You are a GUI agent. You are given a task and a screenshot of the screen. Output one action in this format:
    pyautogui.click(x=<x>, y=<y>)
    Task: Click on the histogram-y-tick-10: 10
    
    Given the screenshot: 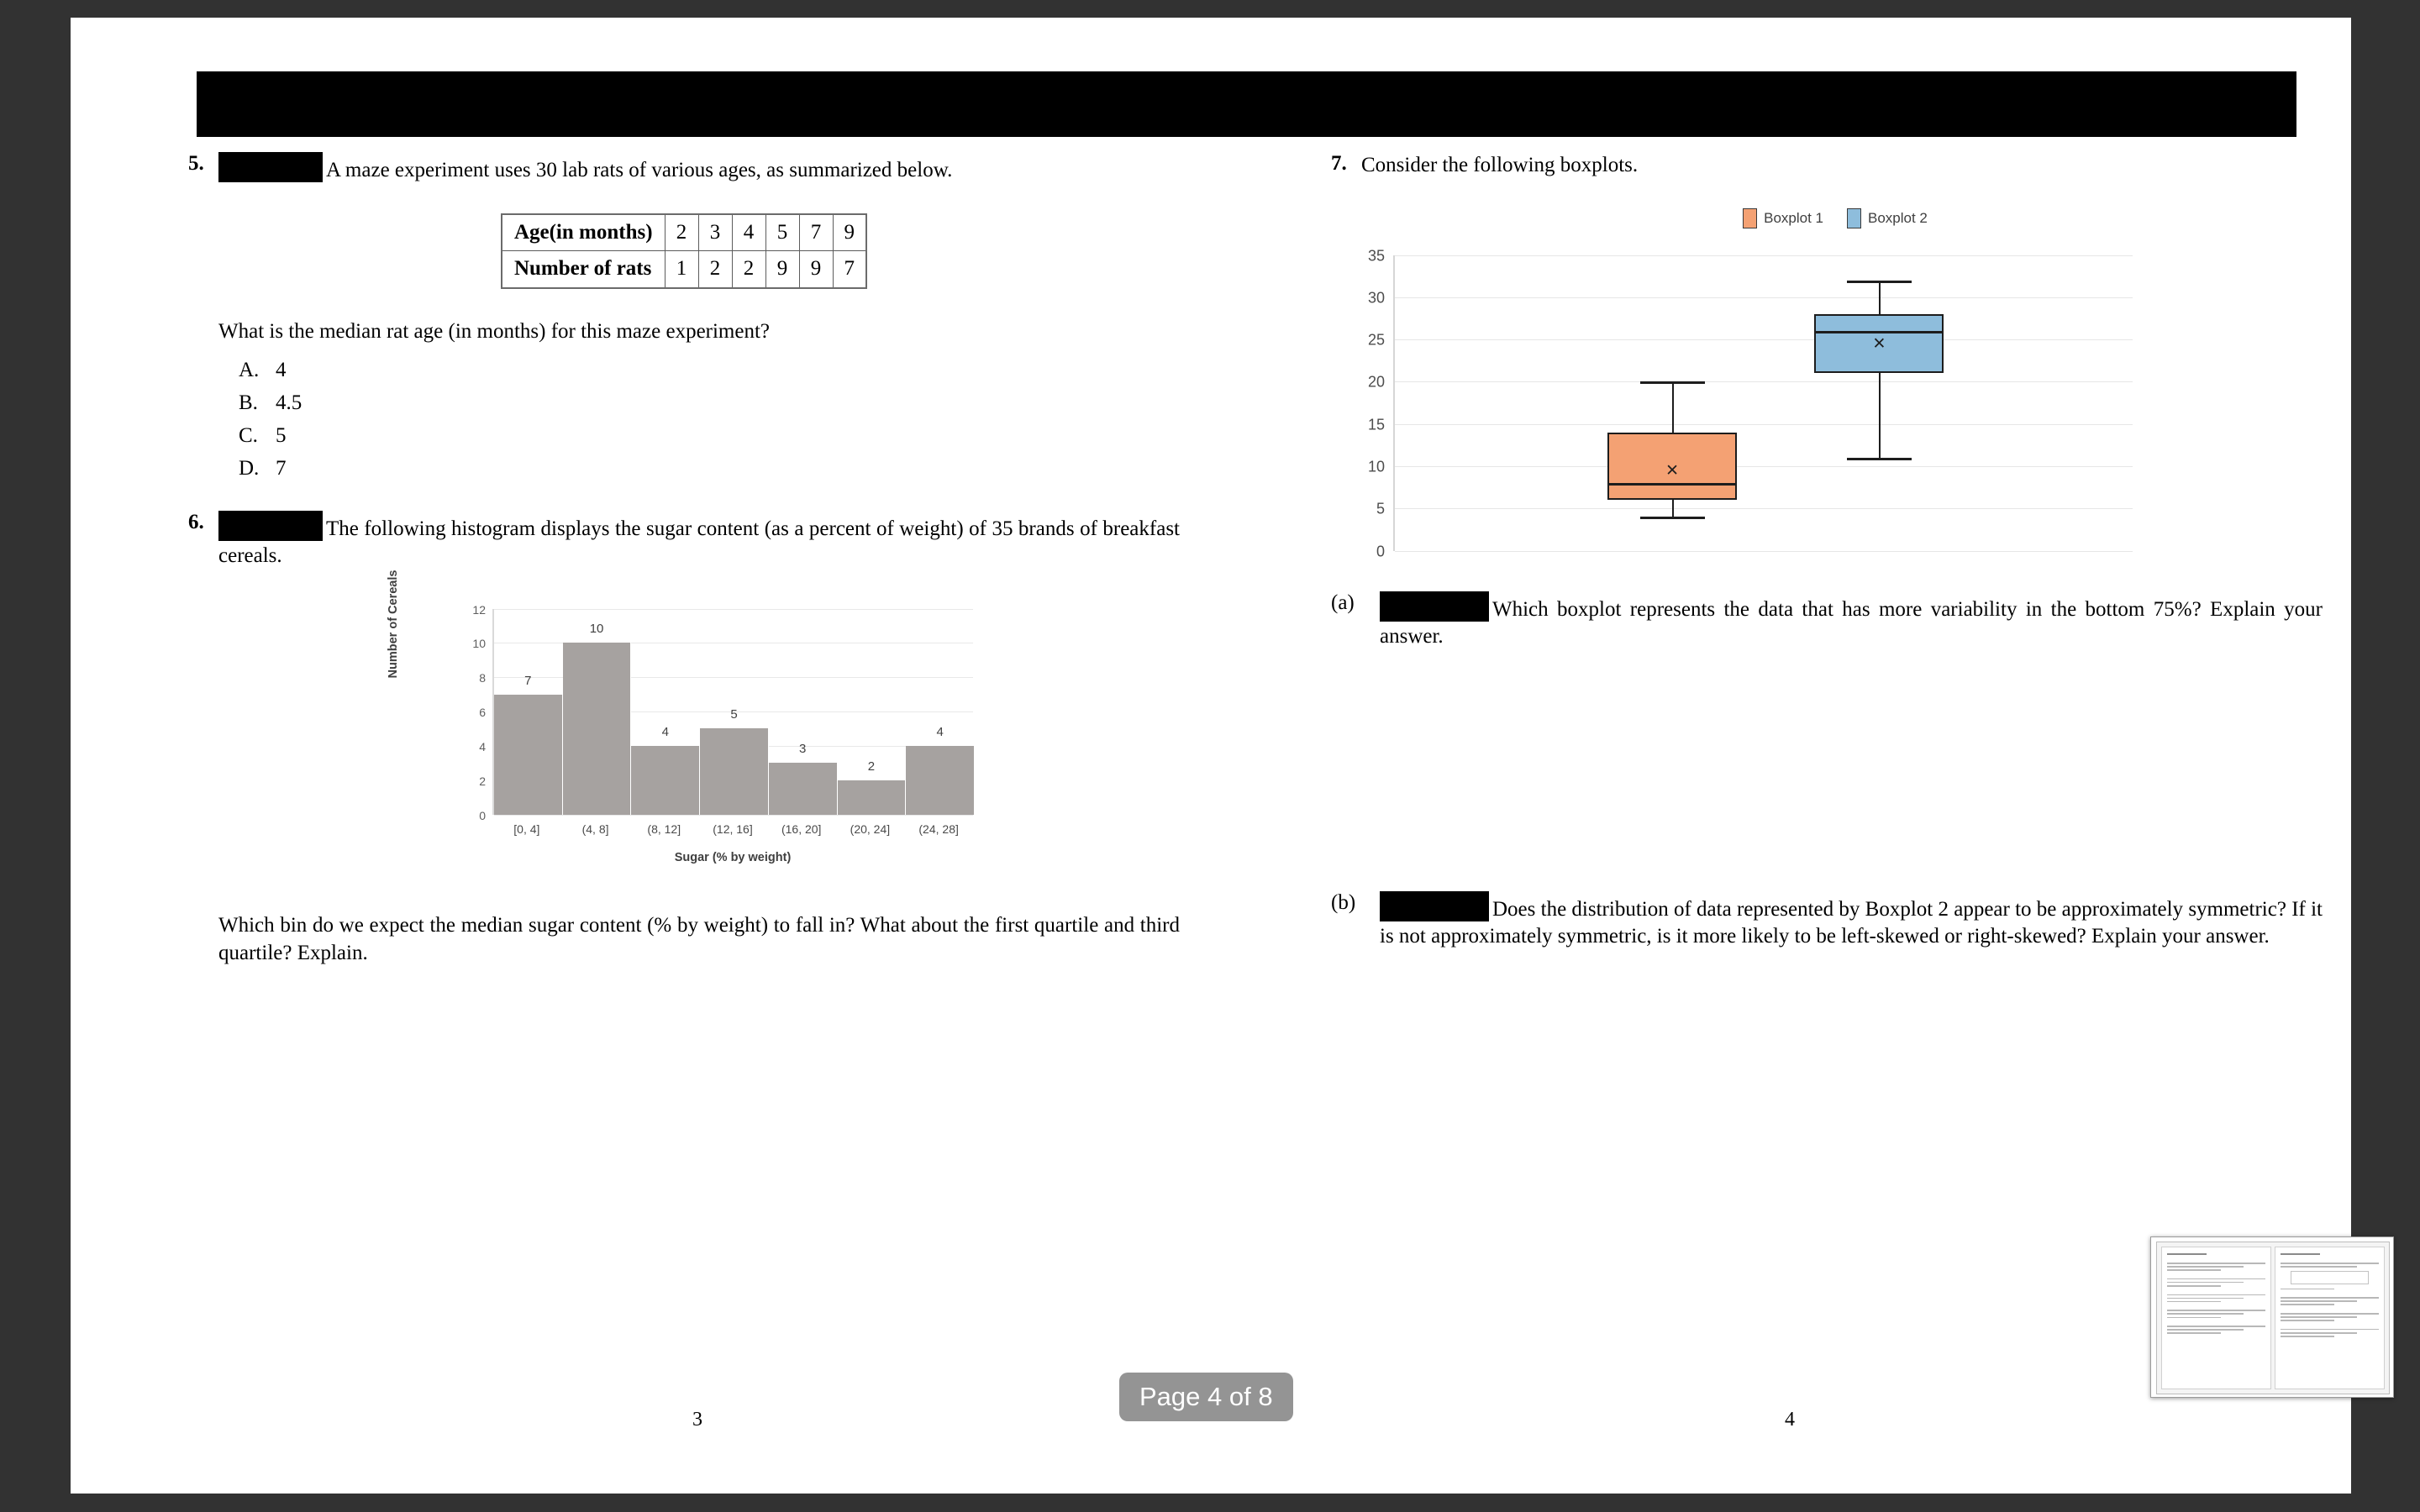 What is the action you would take?
    pyautogui.click(x=479, y=644)
    